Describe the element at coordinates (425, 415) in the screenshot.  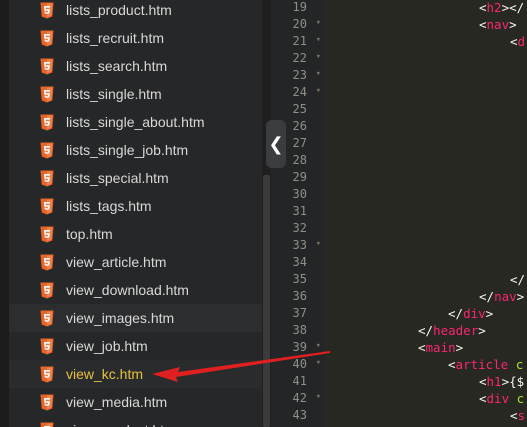
I see `code-line: <s` at that location.